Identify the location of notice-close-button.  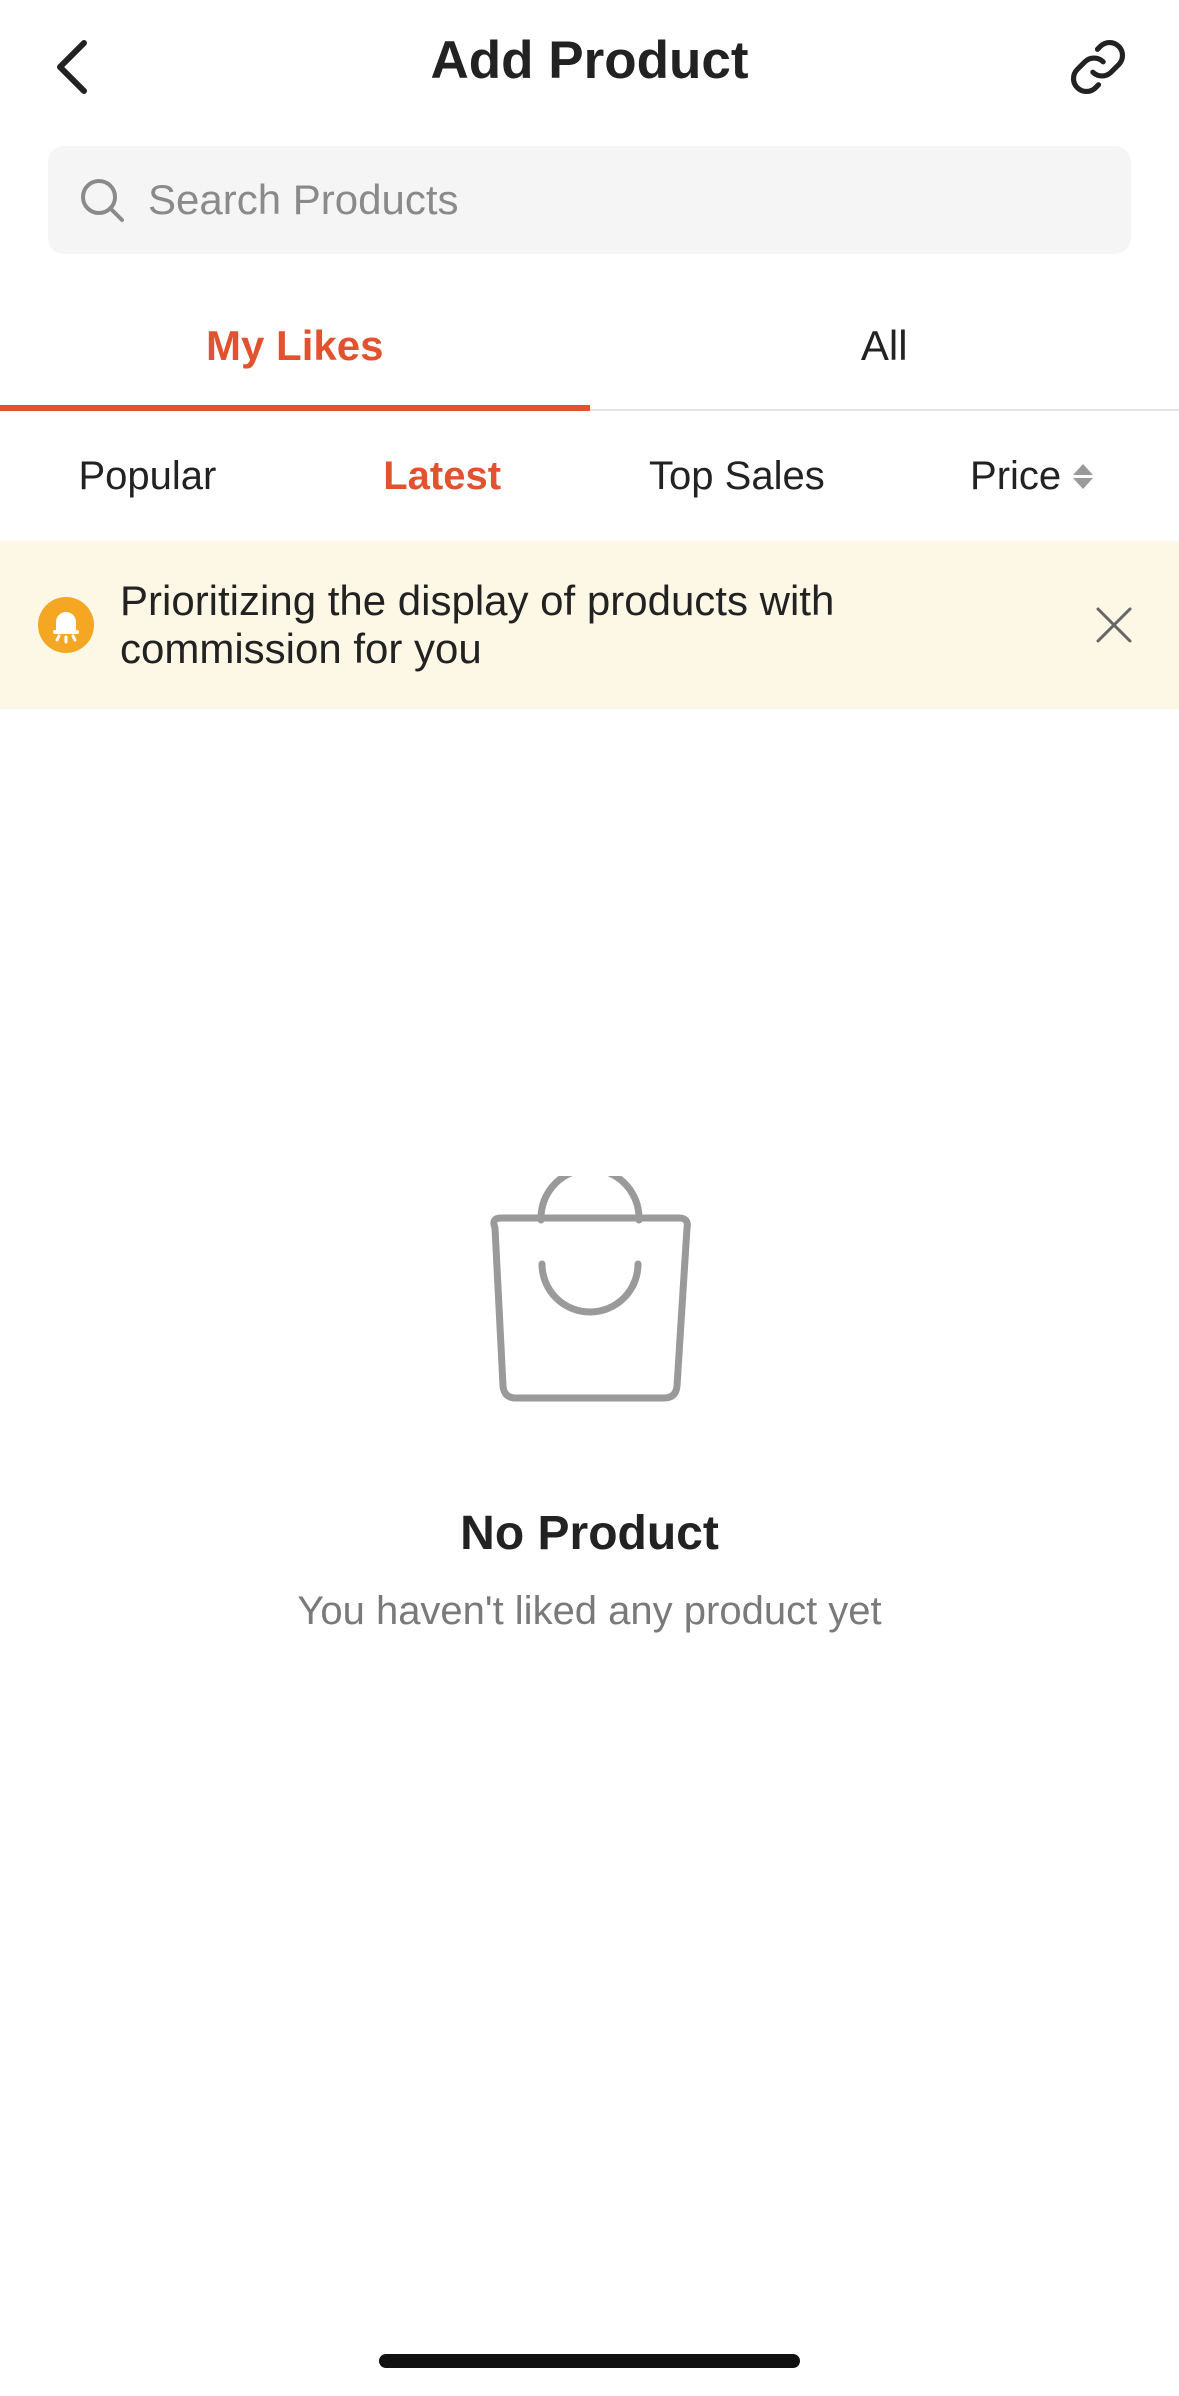
(1114, 625).